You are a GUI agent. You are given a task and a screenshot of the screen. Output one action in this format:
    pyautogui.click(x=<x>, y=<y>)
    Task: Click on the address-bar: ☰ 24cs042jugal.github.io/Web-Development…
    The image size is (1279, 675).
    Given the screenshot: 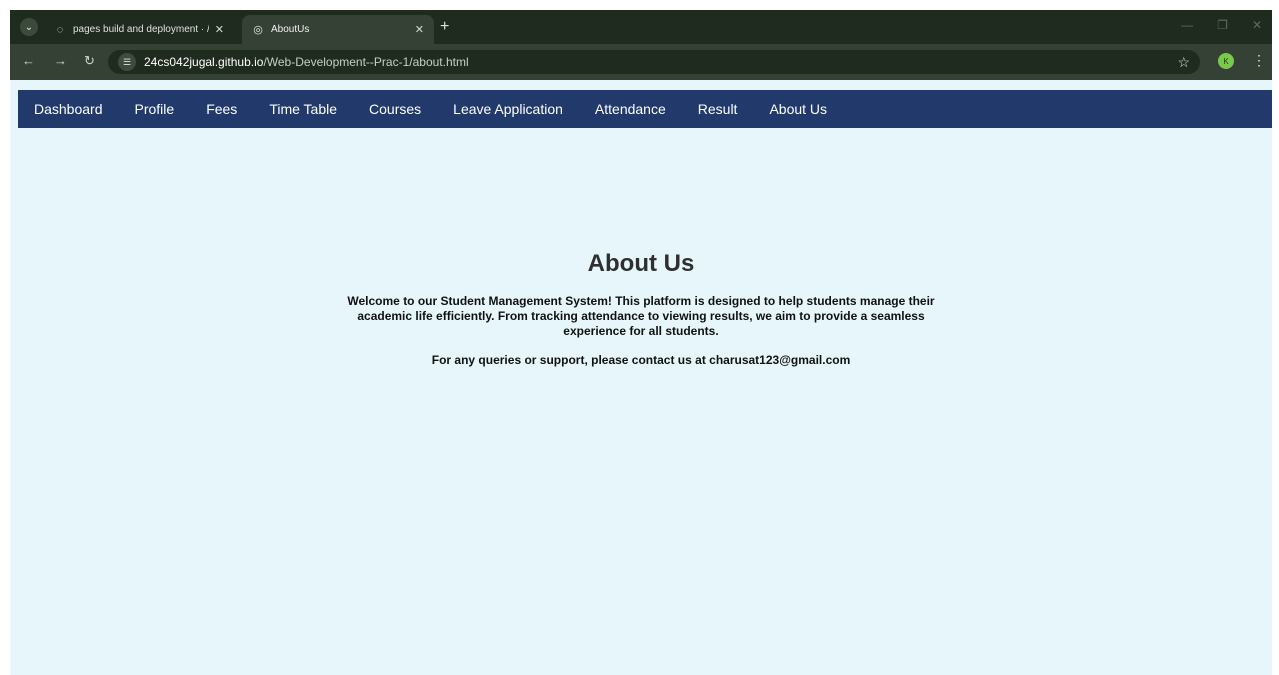 What is the action you would take?
    pyautogui.click(x=654, y=62)
    